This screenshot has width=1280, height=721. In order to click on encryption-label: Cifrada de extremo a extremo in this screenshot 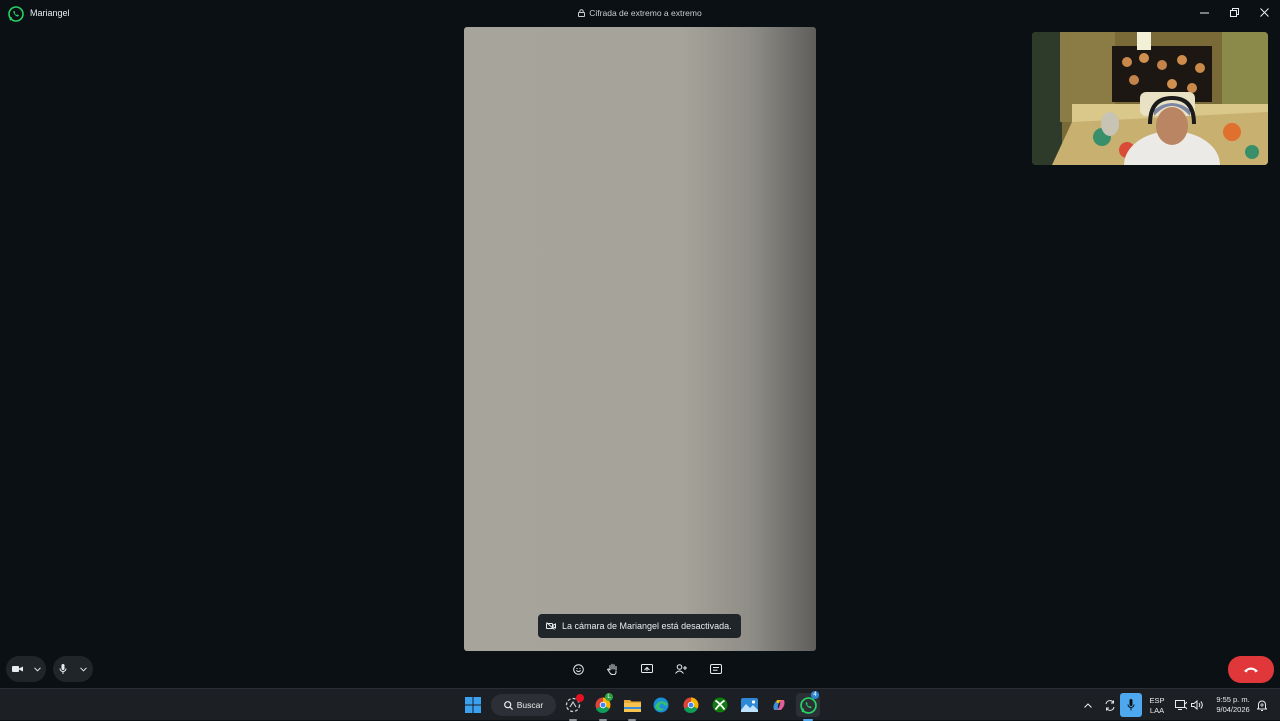, I will do `click(645, 13)`.